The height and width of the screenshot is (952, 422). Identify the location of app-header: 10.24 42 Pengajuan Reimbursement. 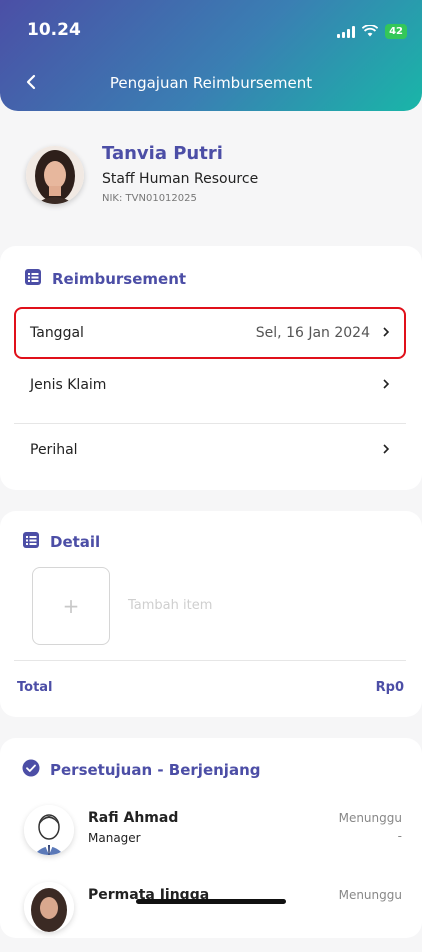
(211, 55).